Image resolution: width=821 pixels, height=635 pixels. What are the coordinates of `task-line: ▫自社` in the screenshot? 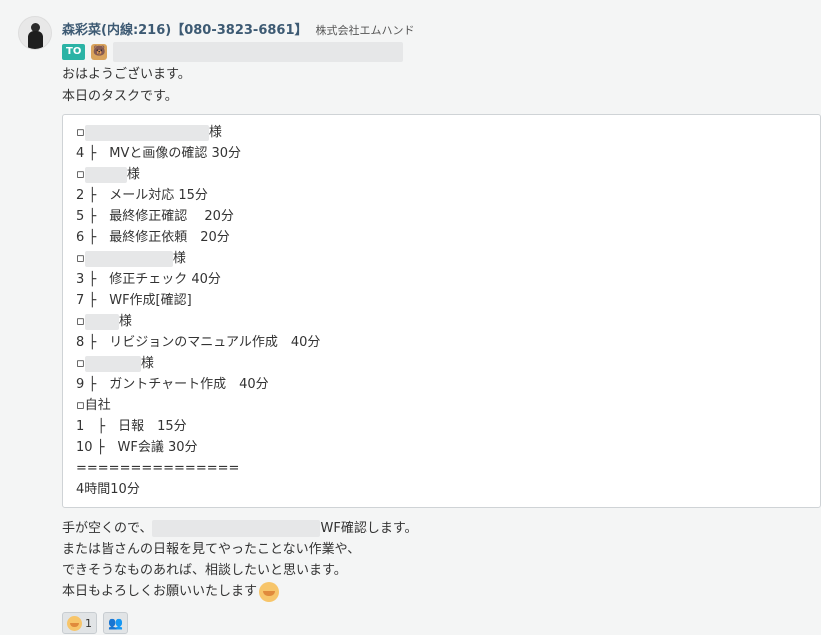 It's located at (93, 405).